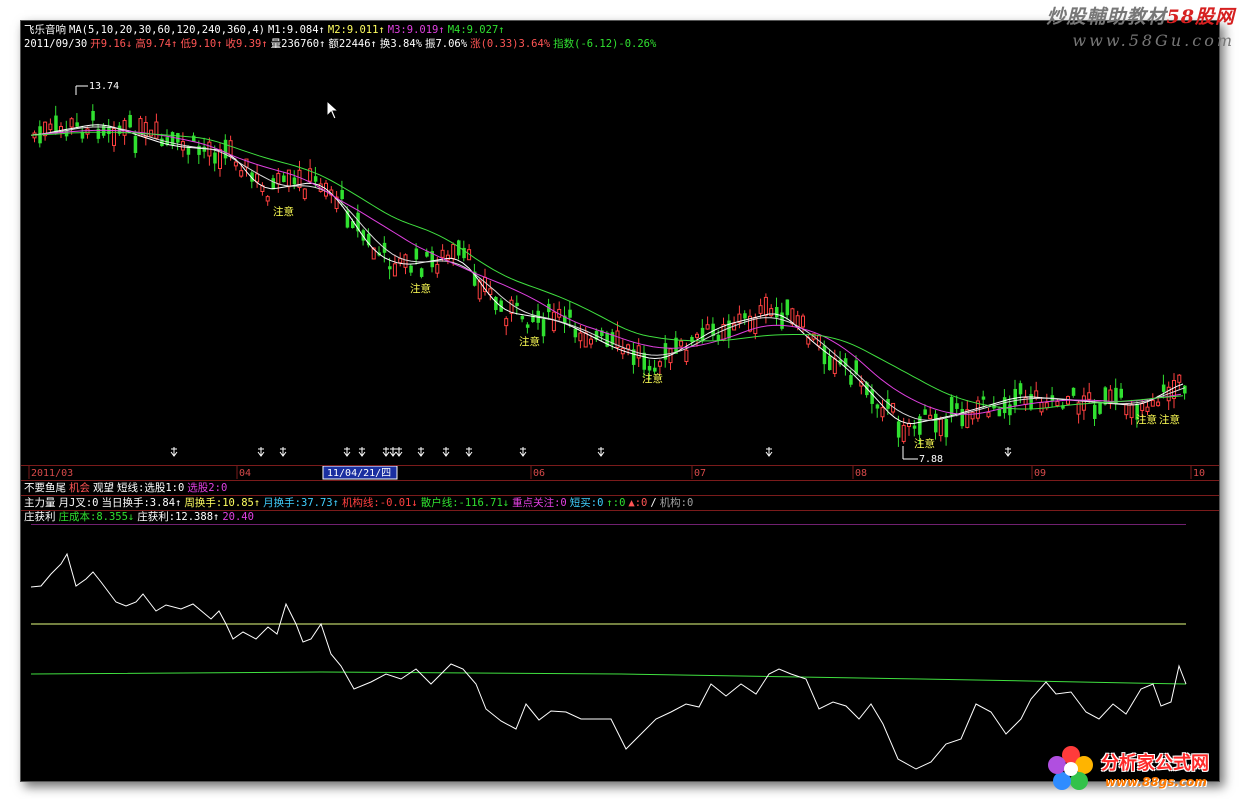 The height and width of the screenshot is (799, 1241). What do you see at coordinates (1141, 26) in the screenshot?
I see `watermark-58gu: 炒股輔助教材58股网 www.58Gu.com` at bounding box center [1141, 26].